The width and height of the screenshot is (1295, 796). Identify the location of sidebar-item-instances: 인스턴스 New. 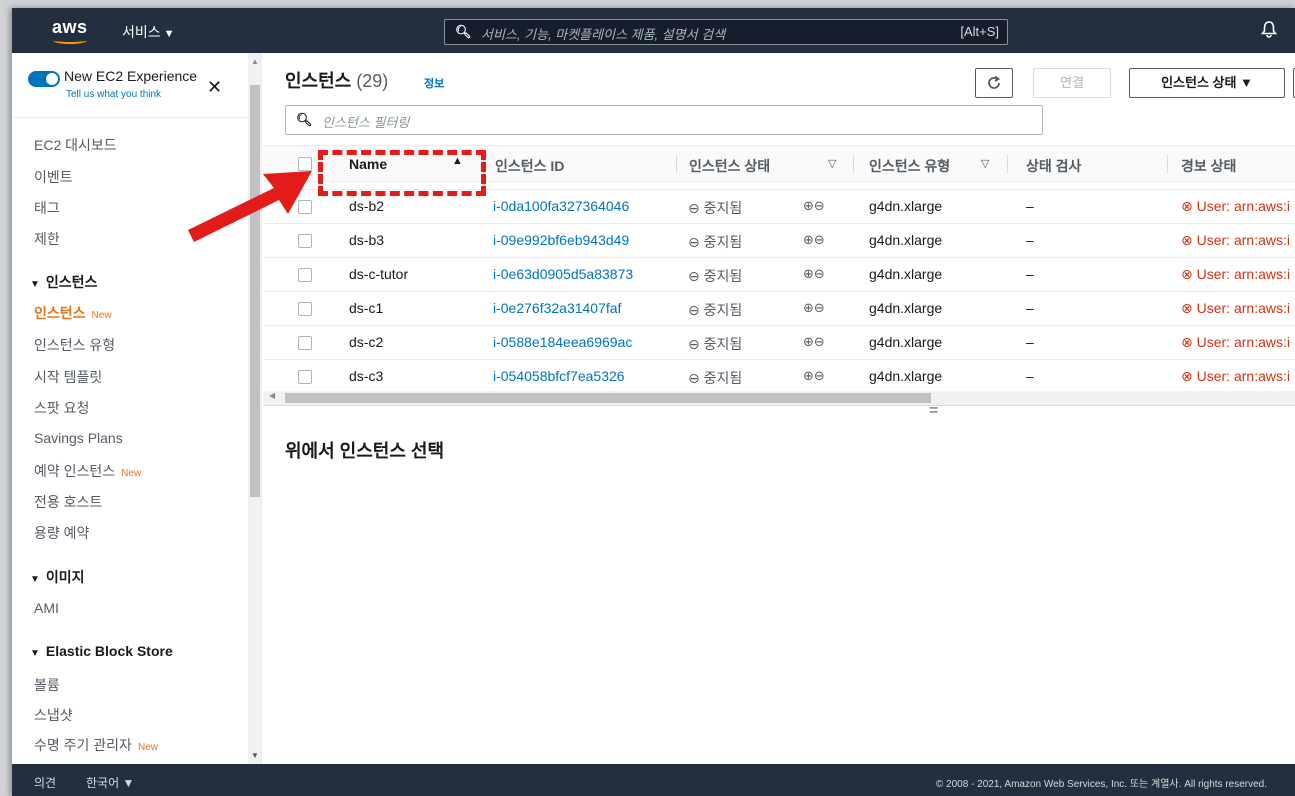
(73, 313).